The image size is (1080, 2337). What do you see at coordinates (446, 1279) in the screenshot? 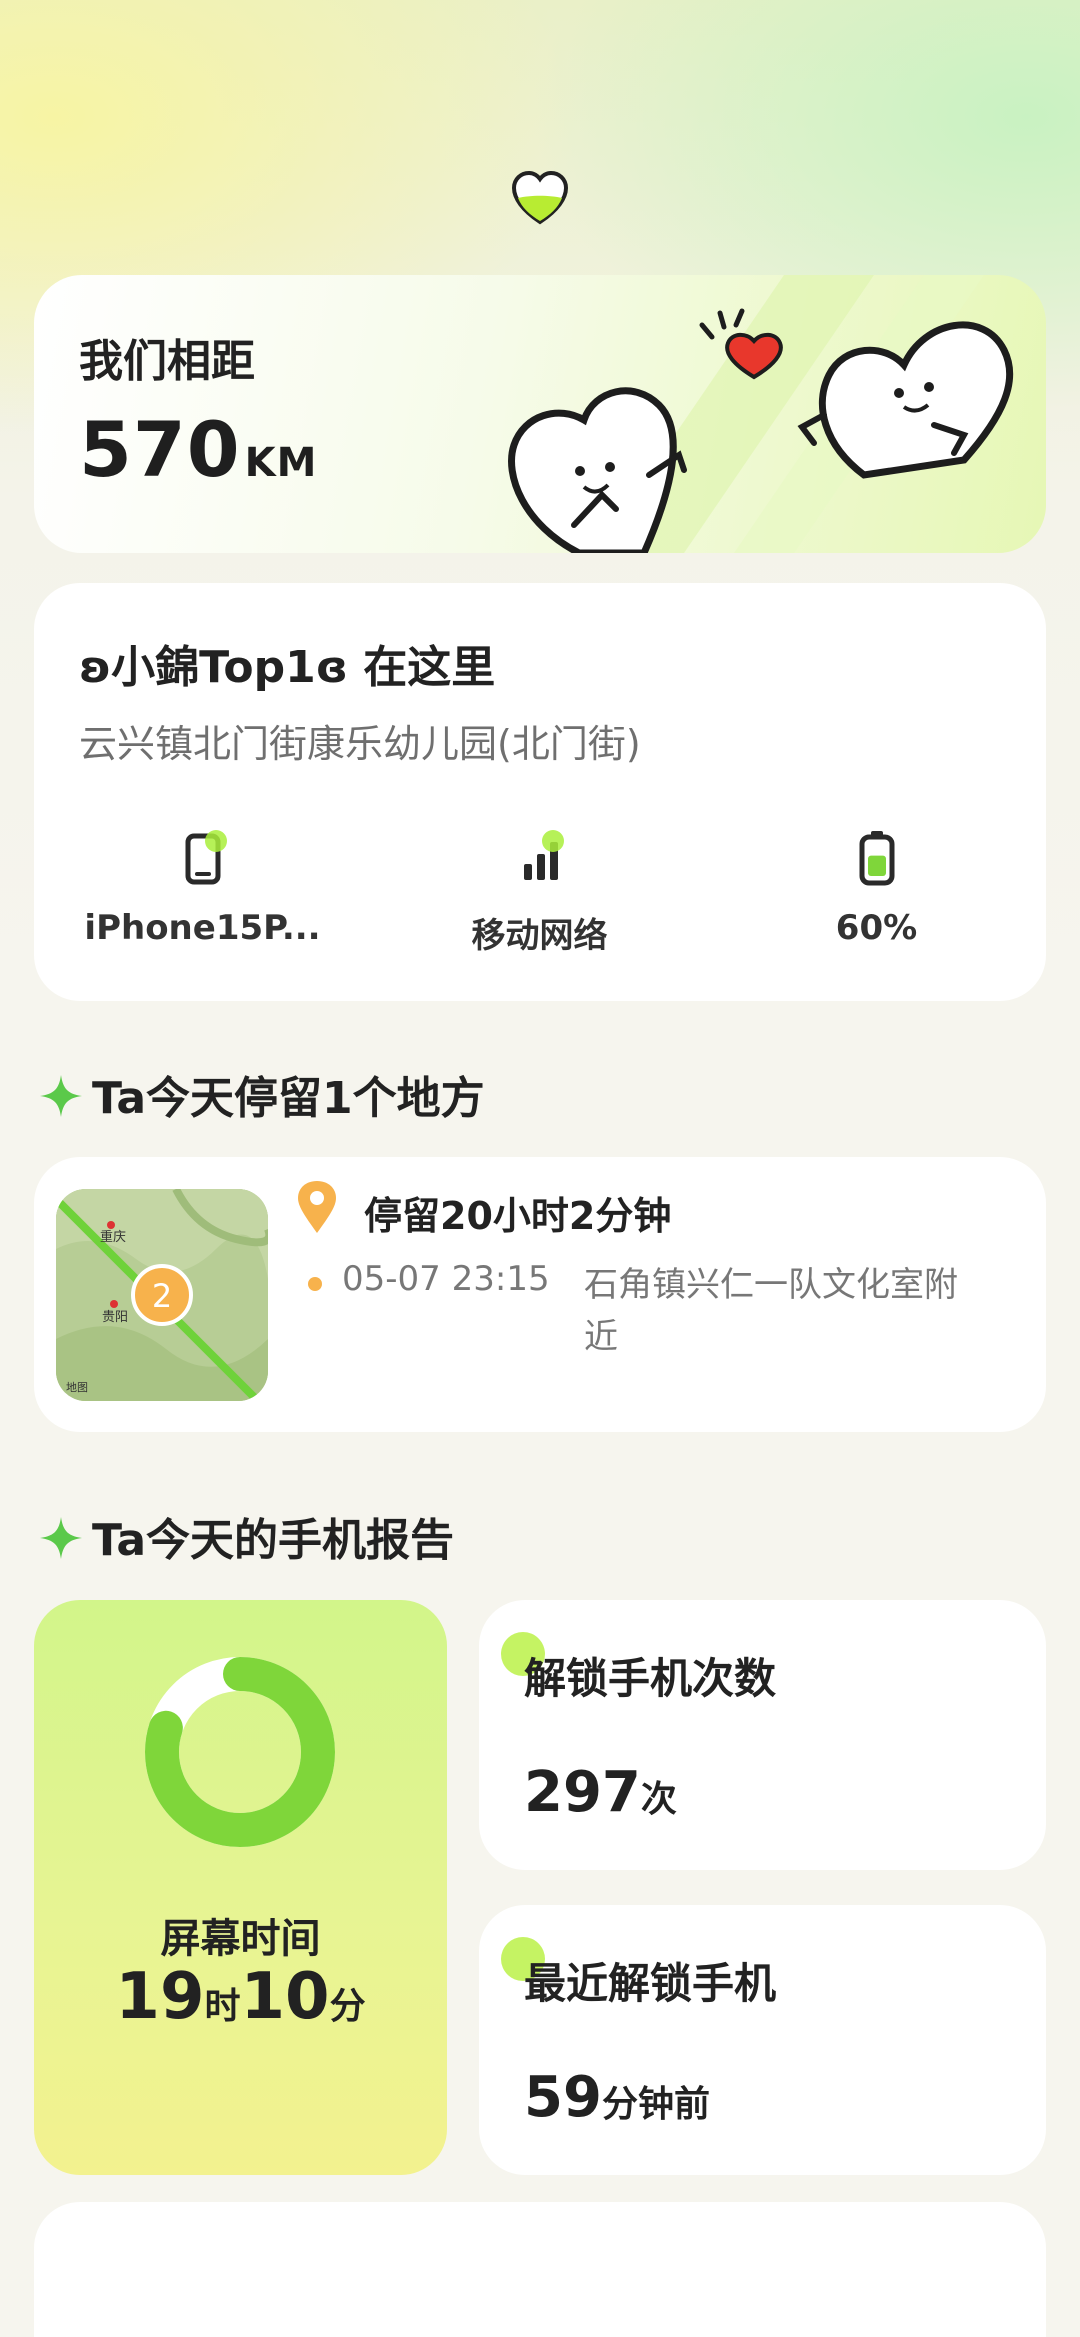
I see `stay-time: 05-07 23:15` at bounding box center [446, 1279].